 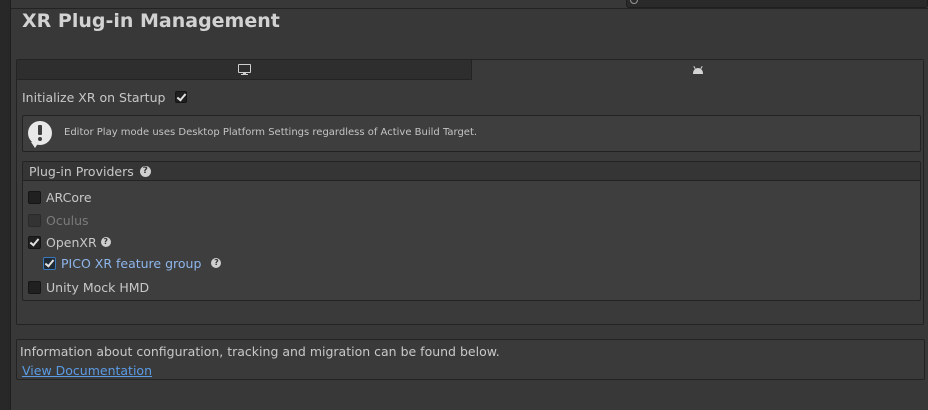 I want to click on tab-android, so click(x=697, y=70).